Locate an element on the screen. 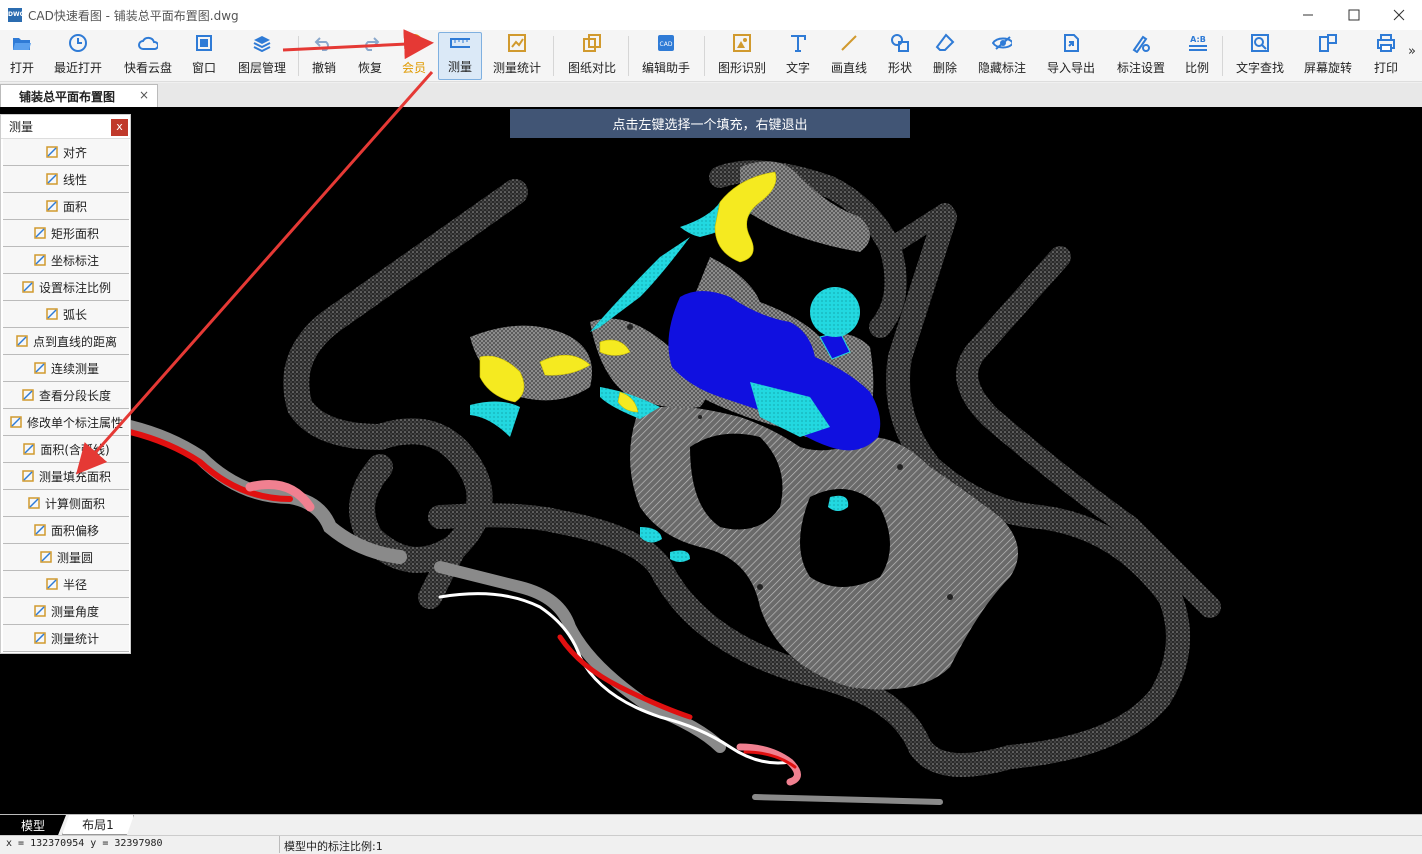 This screenshot has height=854, width=1422. measure-tool-side-area: 计算侧面积 is located at coordinates (66, 503).